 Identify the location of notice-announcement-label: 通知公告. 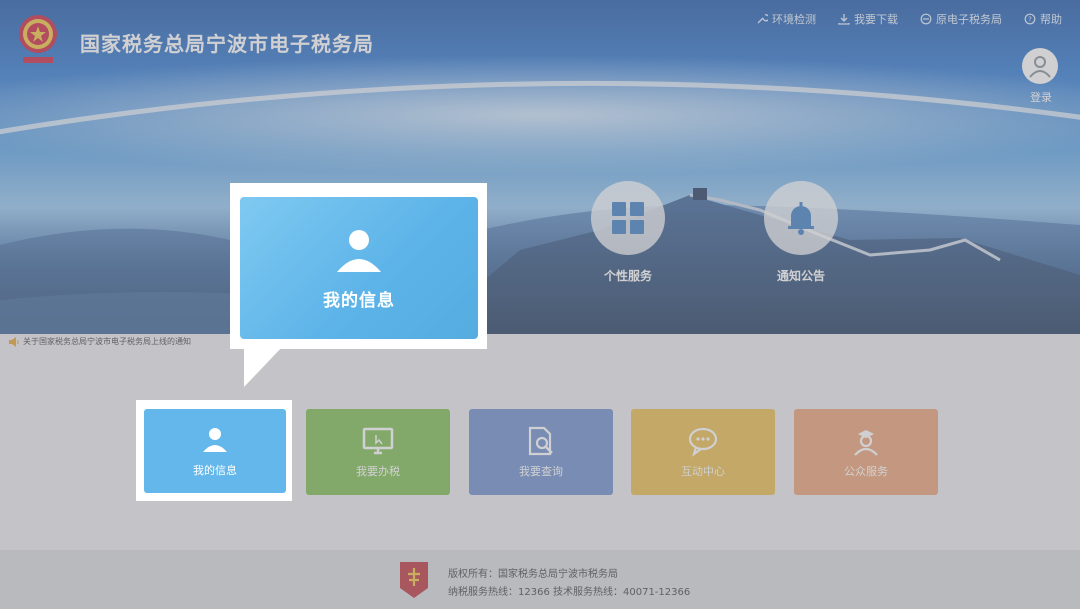
(800, 276).